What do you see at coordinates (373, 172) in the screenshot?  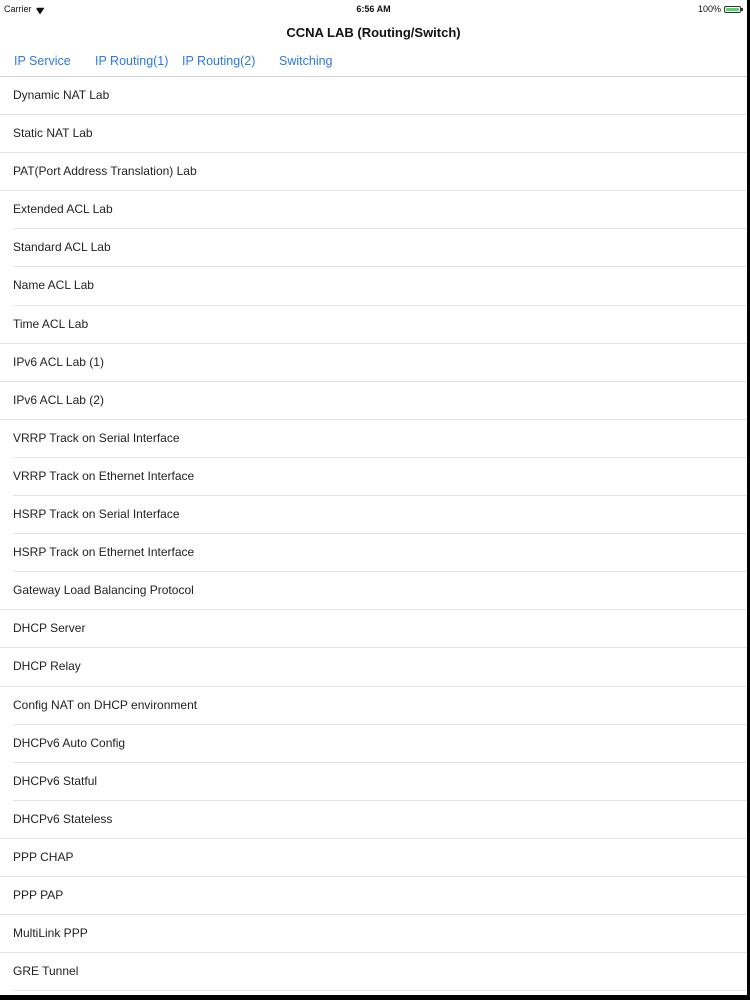 I see `list-item: PAT(Port Address Translation) Lab` at bounding box center [373, 172].